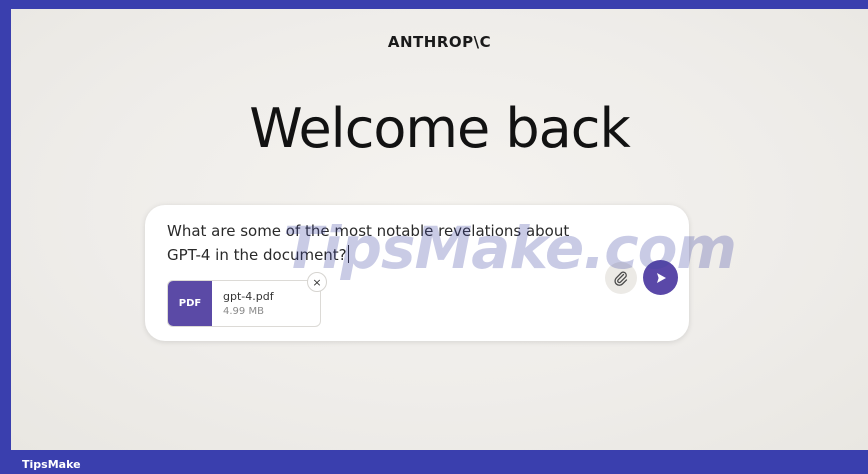 The width and height of the screenshot is (868, 474). I want to click on text-caret, so click(348, 254).